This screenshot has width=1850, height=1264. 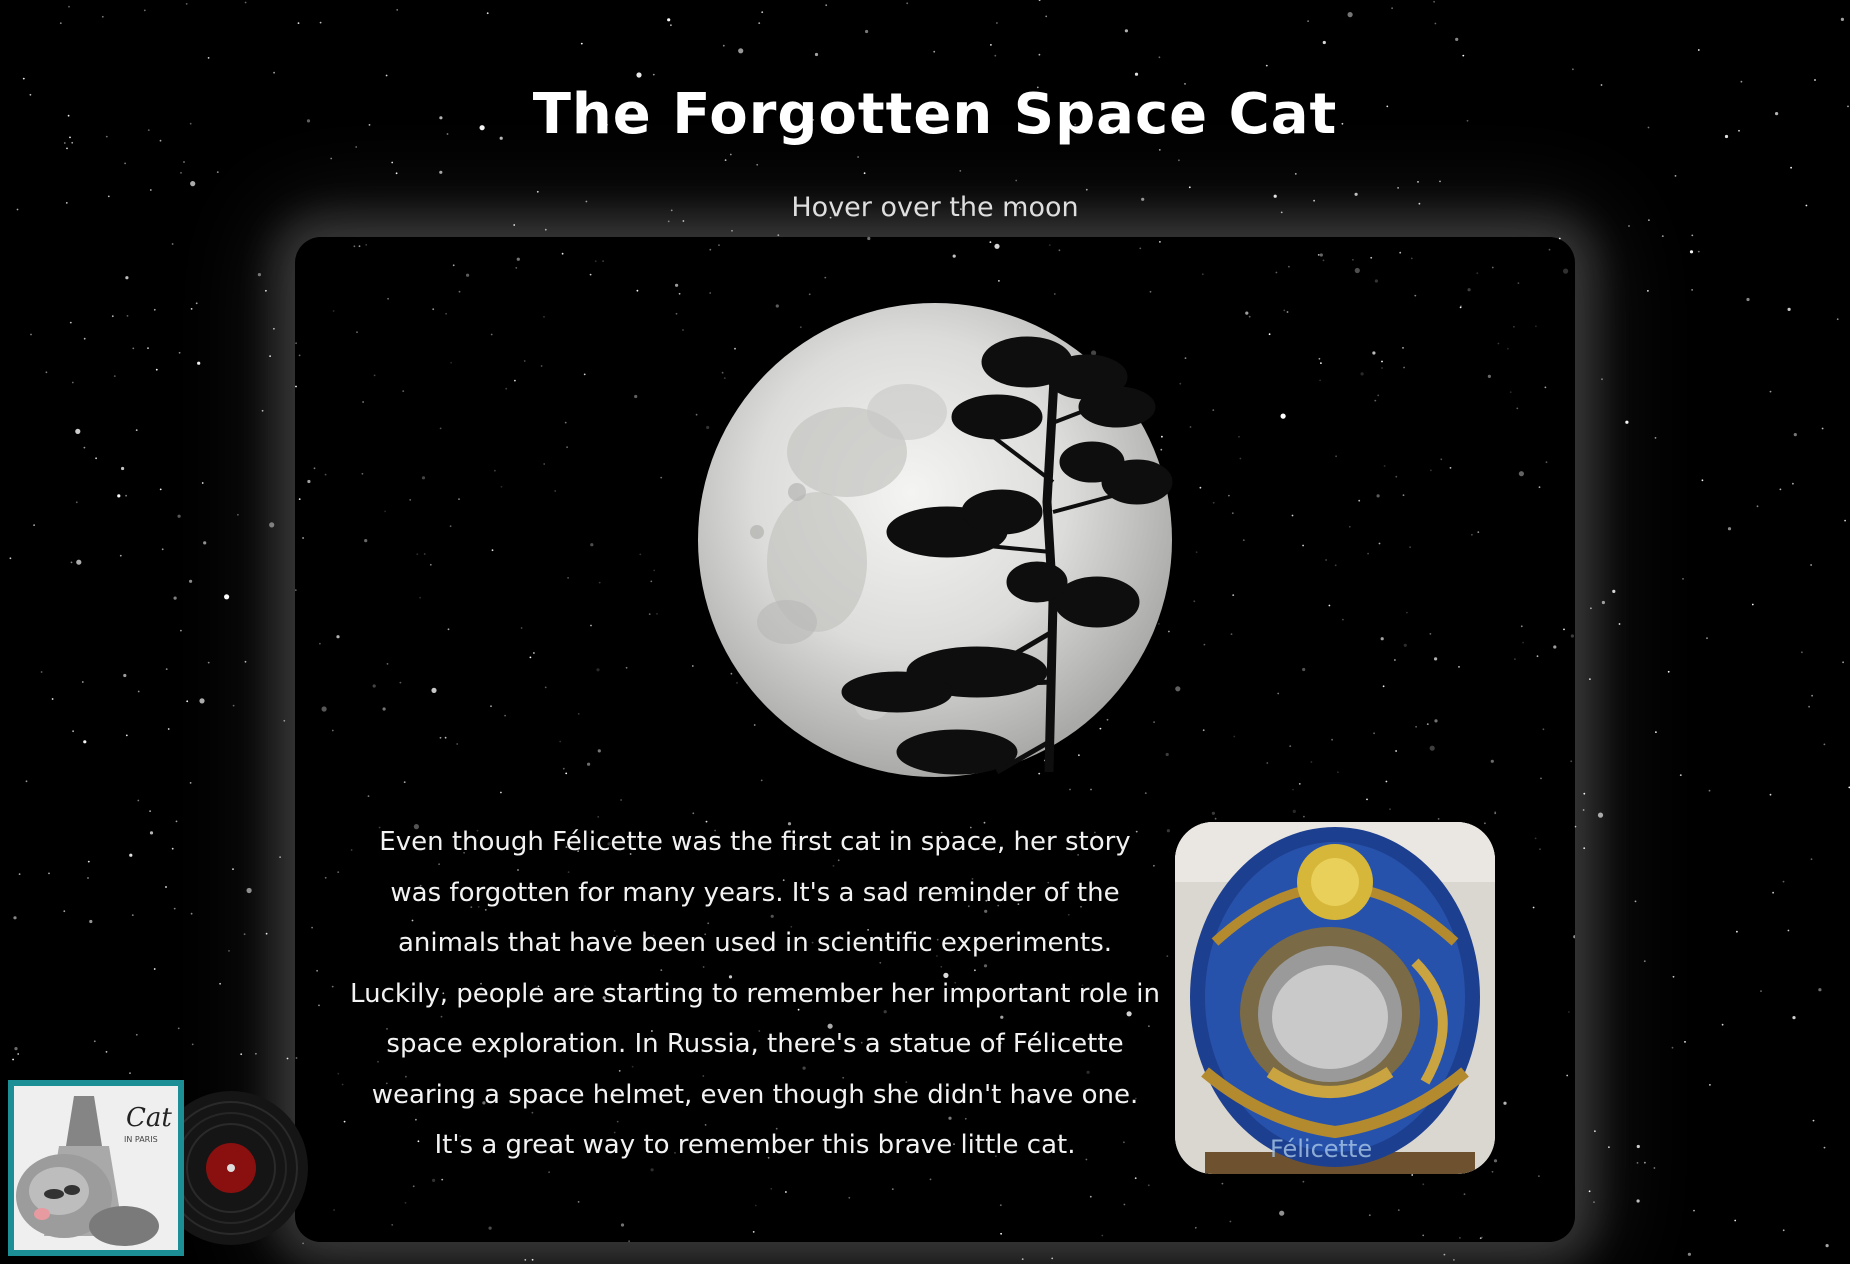 I want to click on moon-icon, so click(x=935, y=540).